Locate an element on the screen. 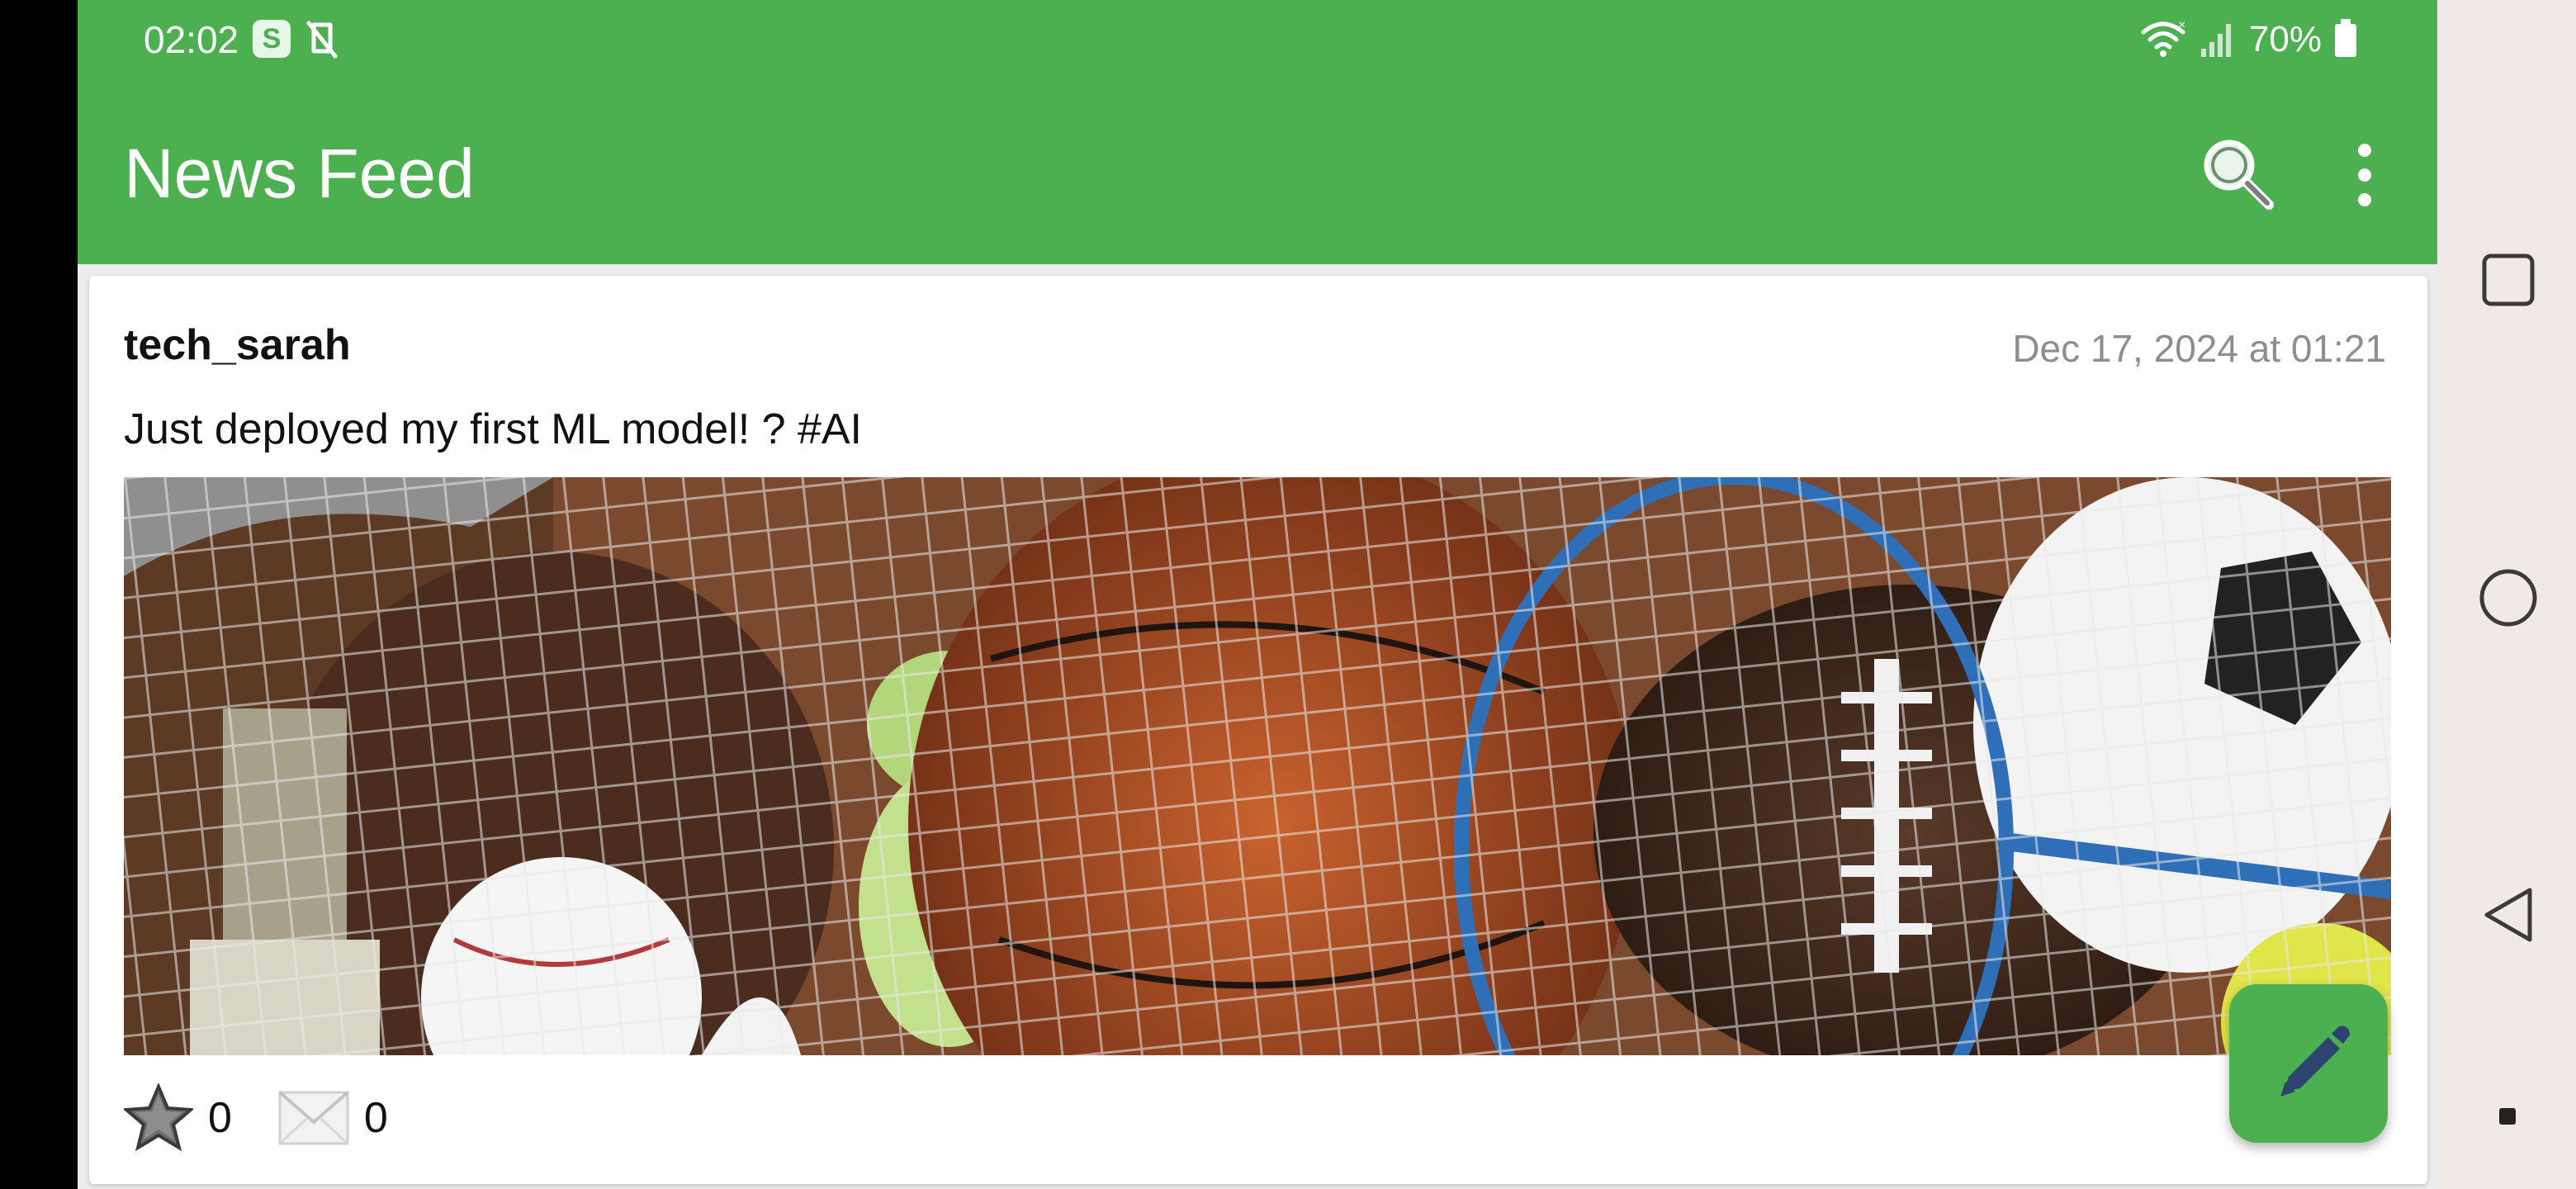  dot-icon is located at coordinates (2507, 1116).